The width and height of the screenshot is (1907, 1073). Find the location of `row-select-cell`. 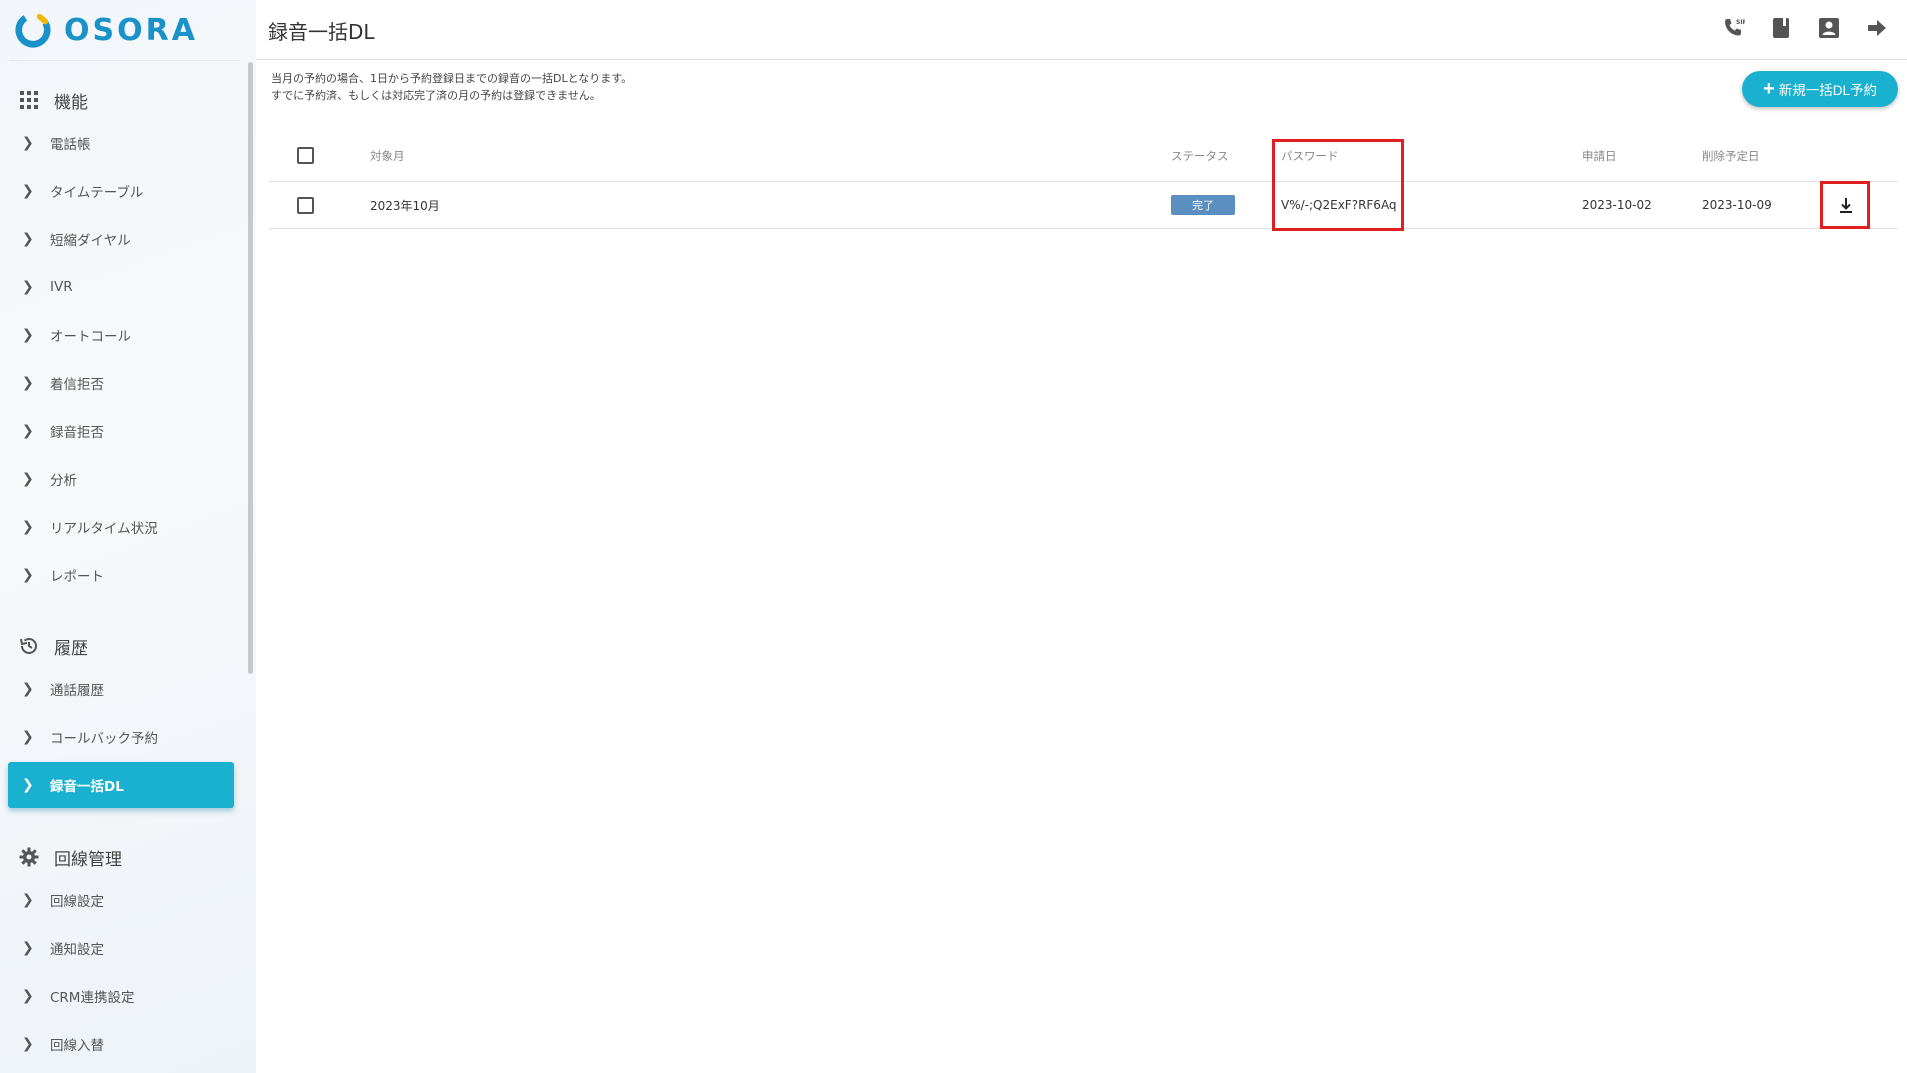

row-select-cell is located at coordinates (305, 205).